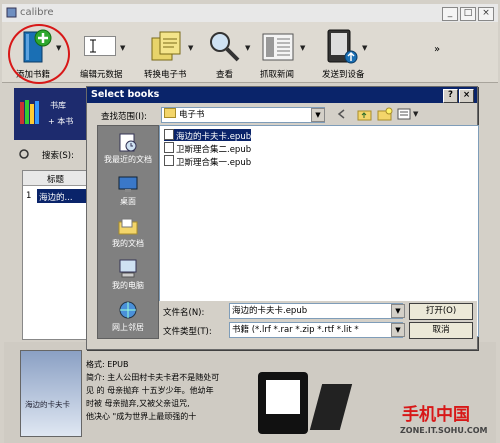  What do you see at coordinates (398, 330) in the screenshot?
I see `filetype-dropdown-icon: ▼` at bounding box center [398, 330].